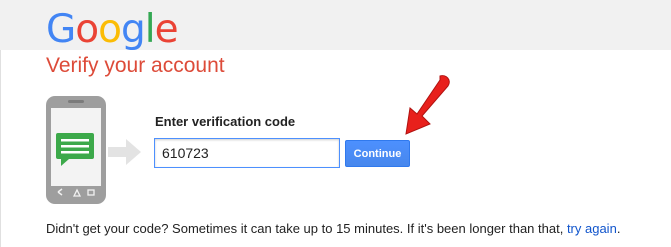  I want to click on try-again-link: try again, so click(592, 228).